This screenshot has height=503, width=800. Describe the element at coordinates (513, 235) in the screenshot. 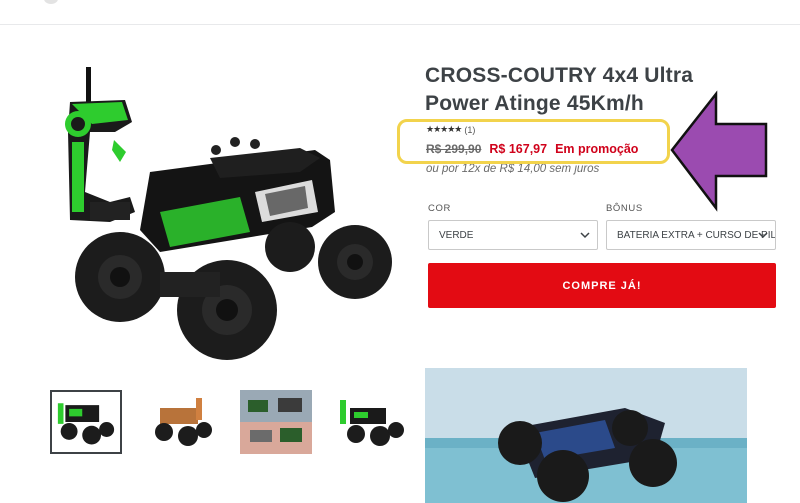

I see `color-select: VERDE` at that location.